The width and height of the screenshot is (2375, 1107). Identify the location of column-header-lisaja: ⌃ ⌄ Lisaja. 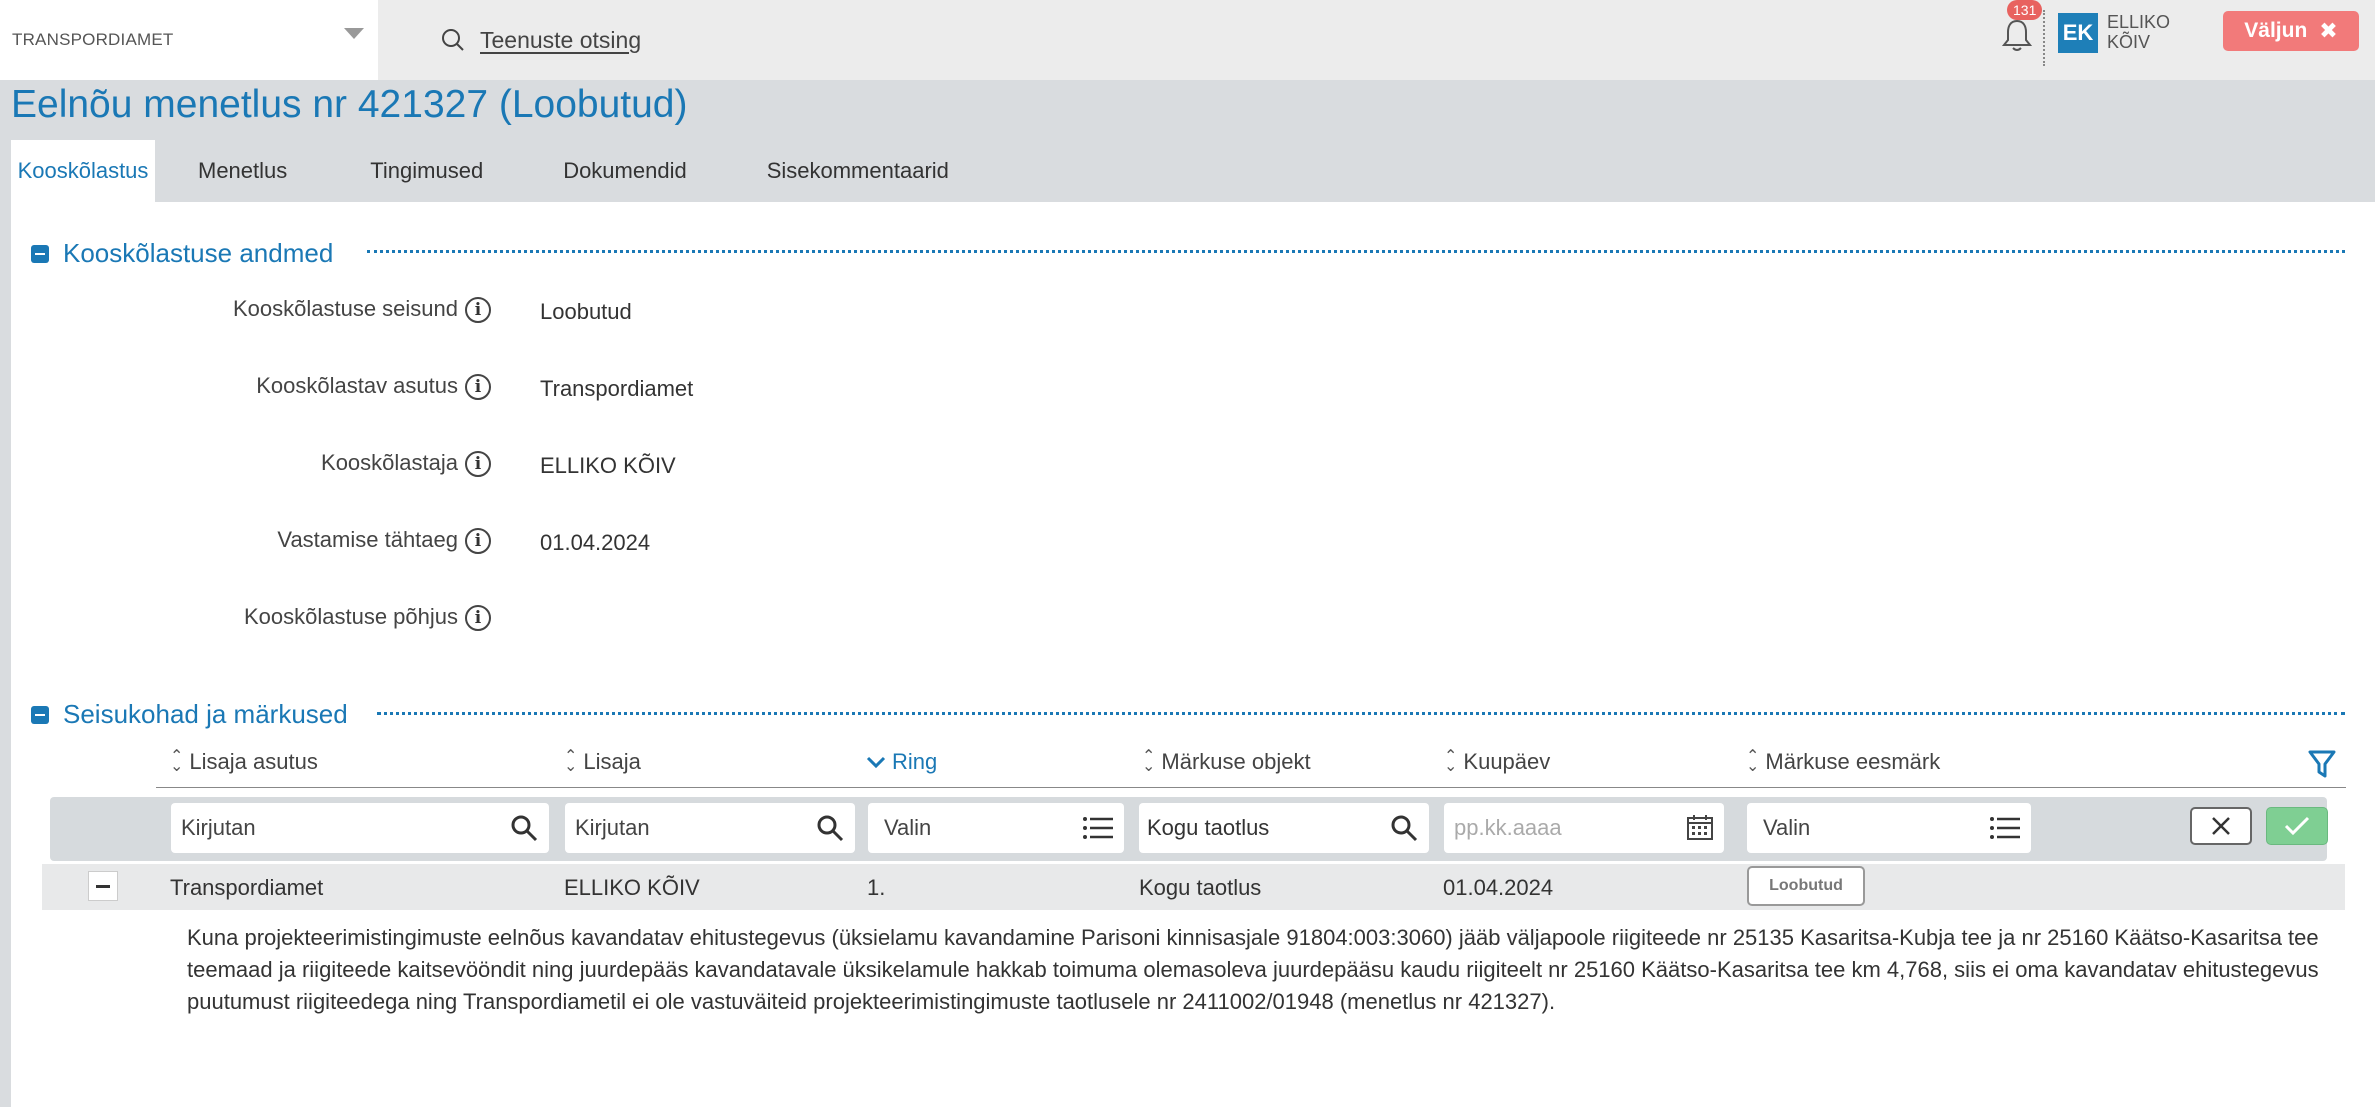
(602, 762).